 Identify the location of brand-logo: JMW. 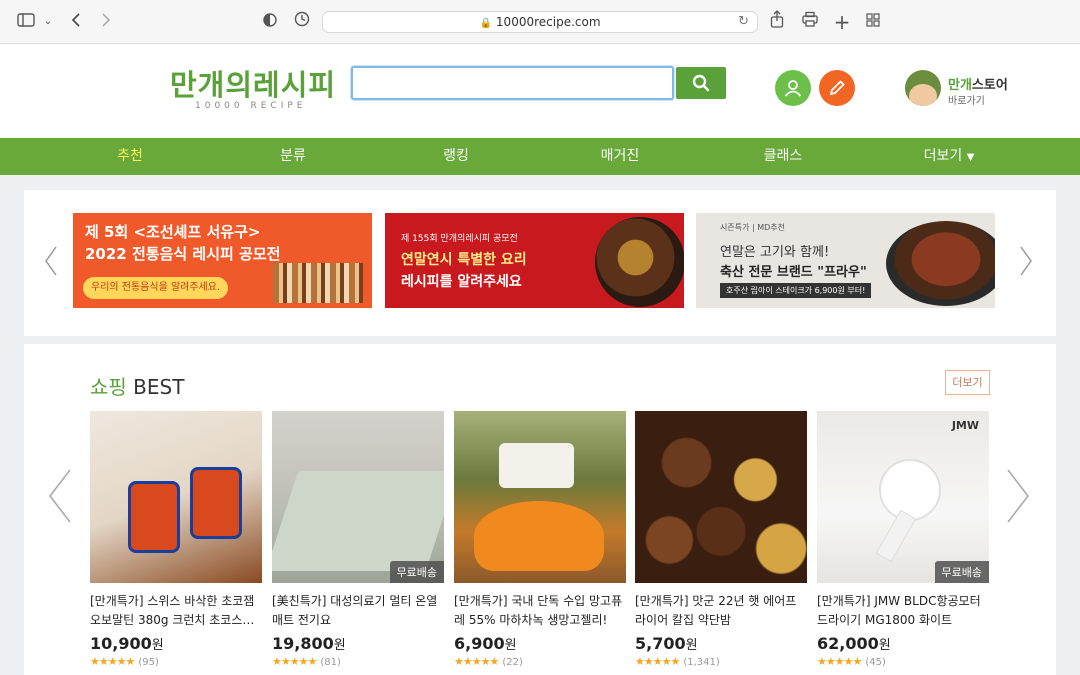
(965, 425).